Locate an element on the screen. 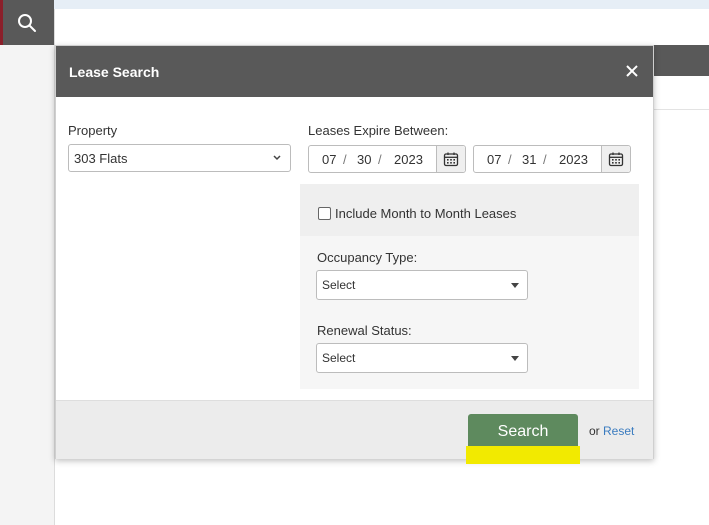  lease-expire-label: Leases Expire Between: is located at coordinates (378, 130).